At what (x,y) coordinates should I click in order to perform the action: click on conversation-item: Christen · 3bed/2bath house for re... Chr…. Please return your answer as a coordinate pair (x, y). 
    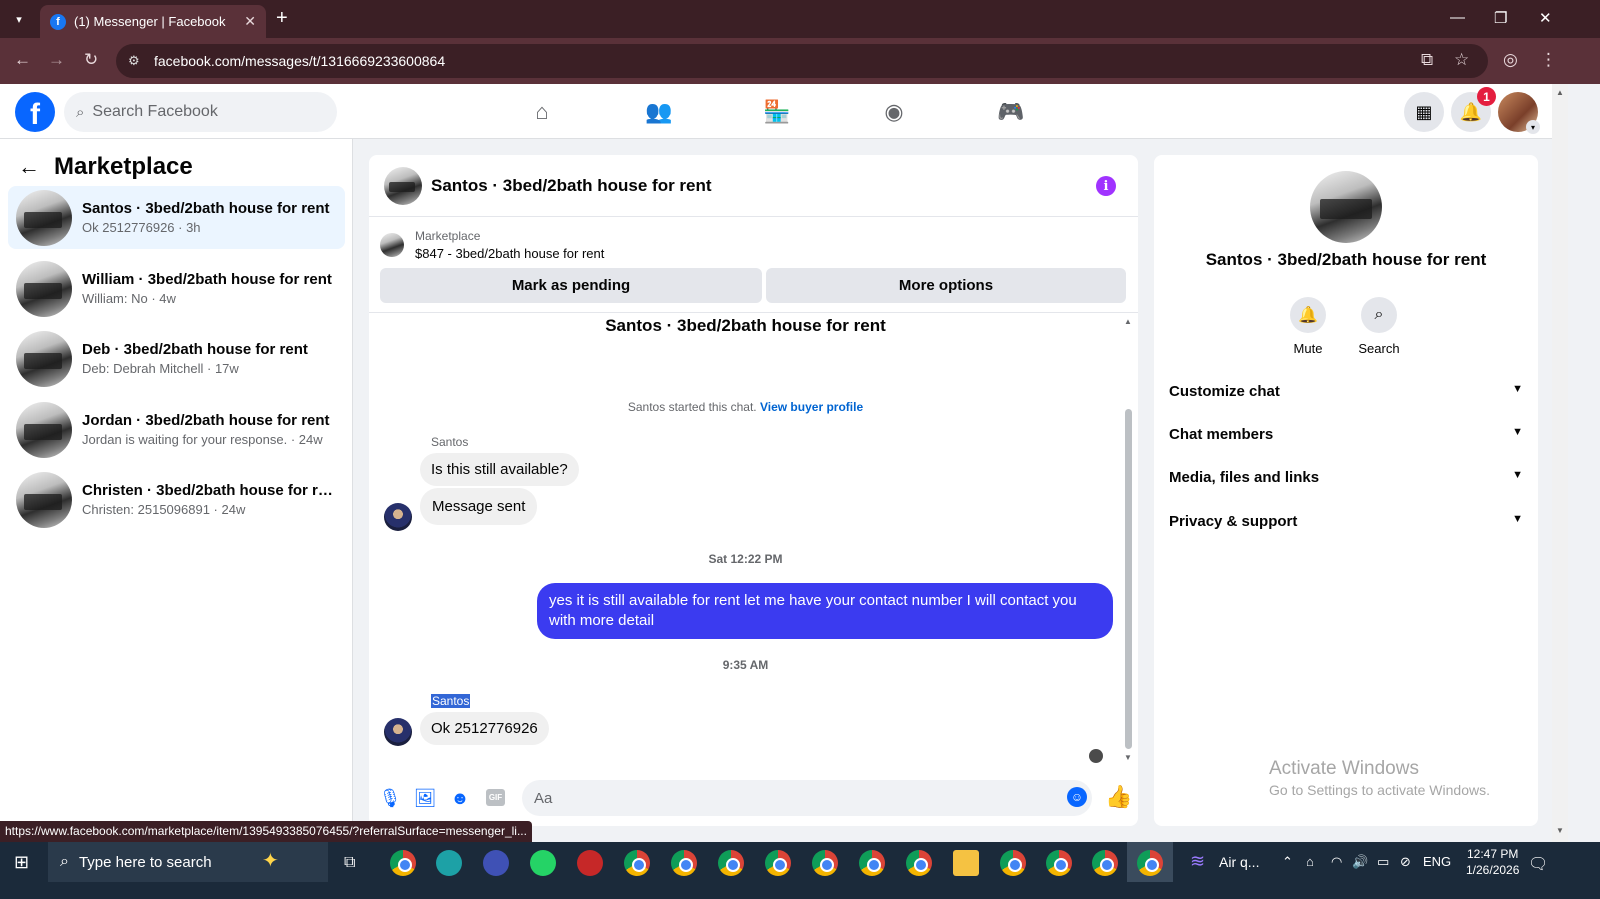
    Looking at the image, I should click on (176, 499).